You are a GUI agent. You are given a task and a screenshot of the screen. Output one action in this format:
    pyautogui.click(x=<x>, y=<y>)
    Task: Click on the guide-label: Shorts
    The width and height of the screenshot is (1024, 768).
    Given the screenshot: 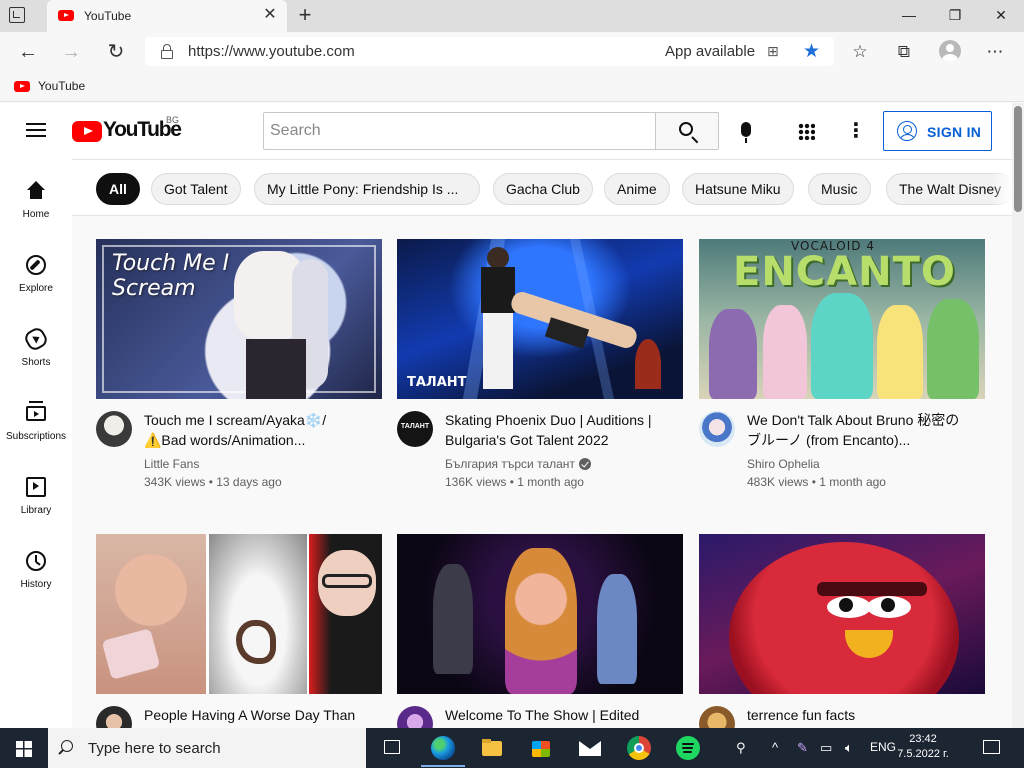 What is the action you would take?
    pyautogui.click(x=36, y=362)
    